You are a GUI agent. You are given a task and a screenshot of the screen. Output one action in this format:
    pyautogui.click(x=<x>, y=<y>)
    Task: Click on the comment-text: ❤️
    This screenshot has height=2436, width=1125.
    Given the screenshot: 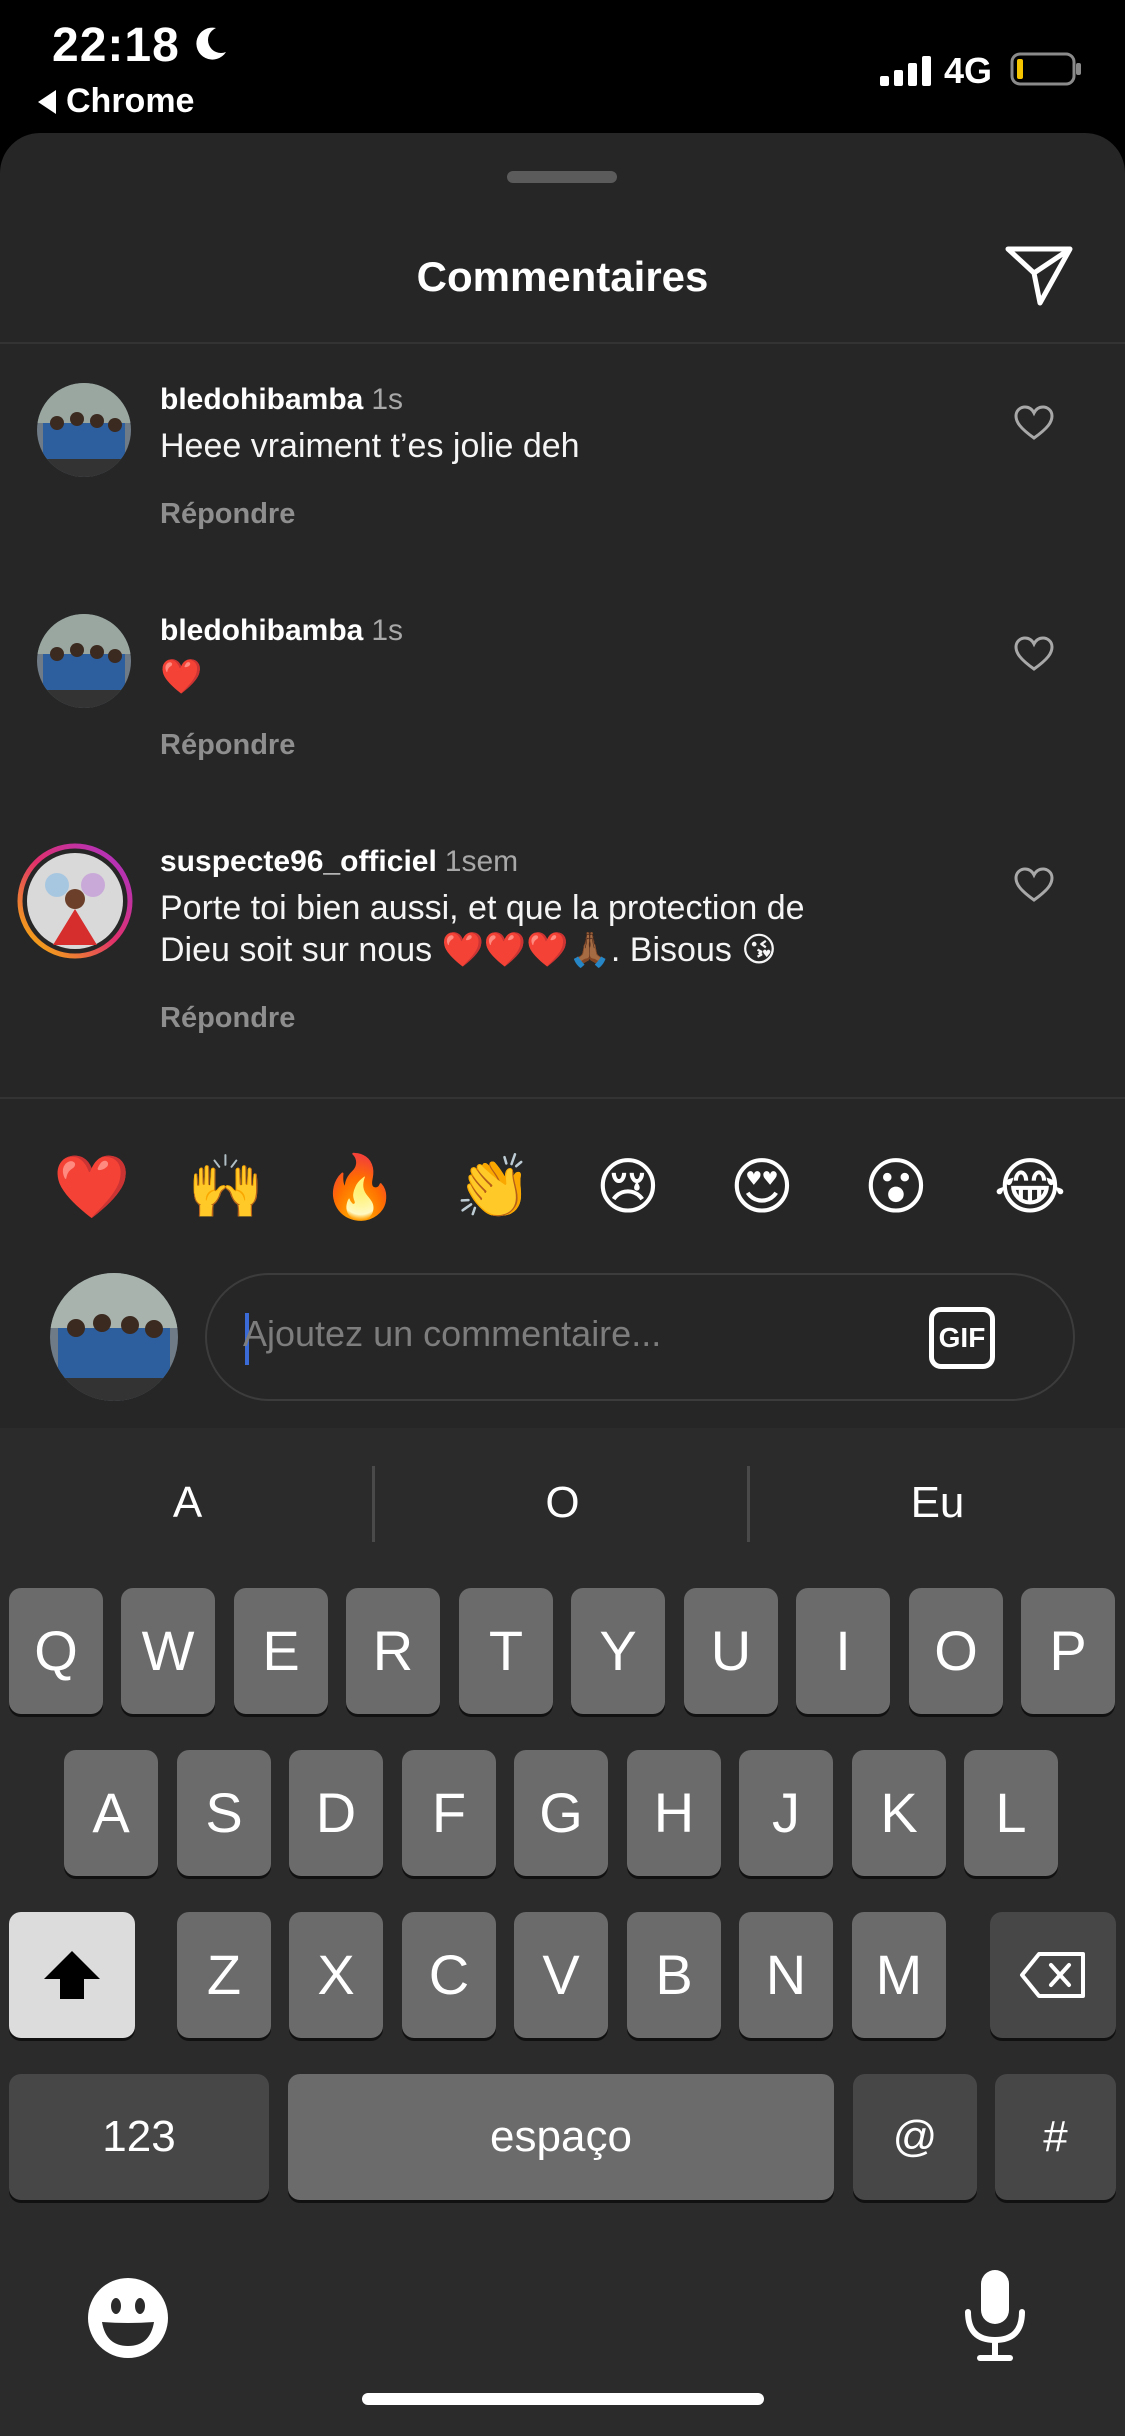 What is the action you would take?
    pyautogui.click(x=181, y=677)
    